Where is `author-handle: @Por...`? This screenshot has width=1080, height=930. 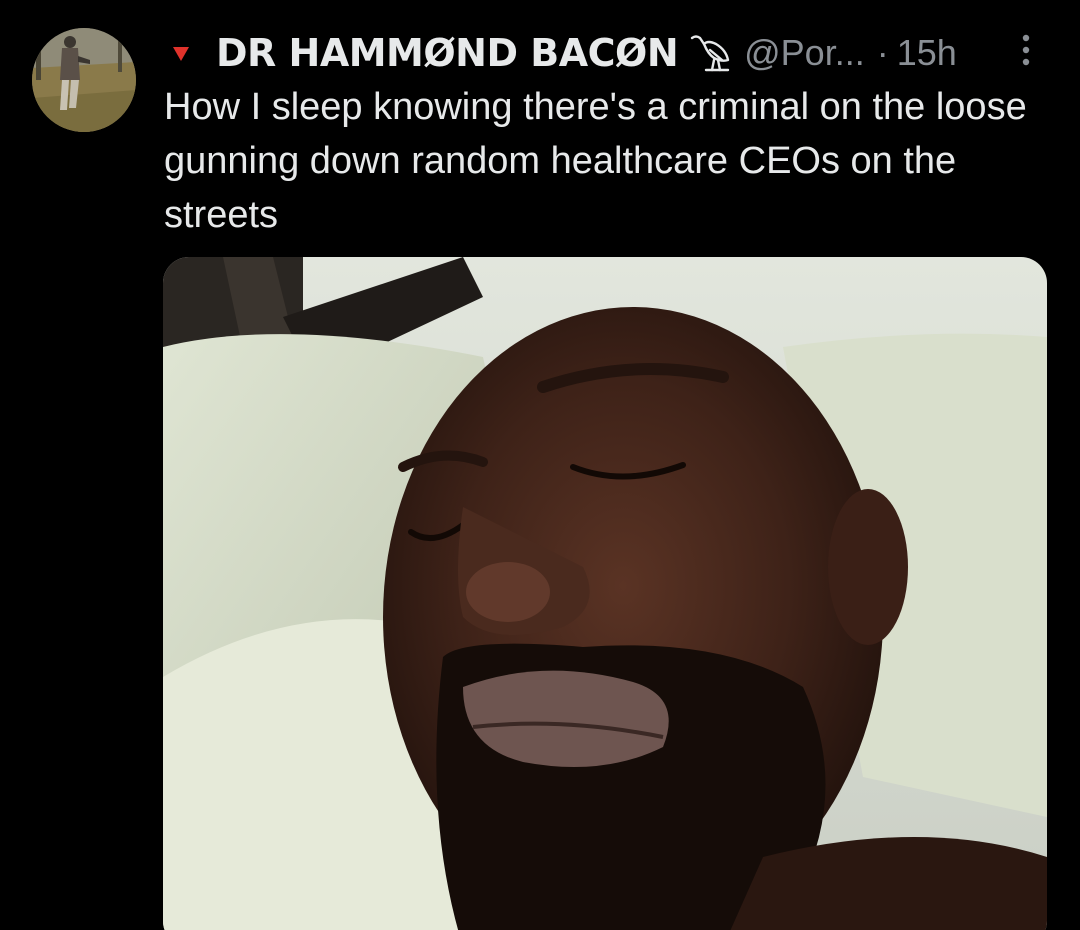
author-handle: @Por... is located at coordinates (804, 53).